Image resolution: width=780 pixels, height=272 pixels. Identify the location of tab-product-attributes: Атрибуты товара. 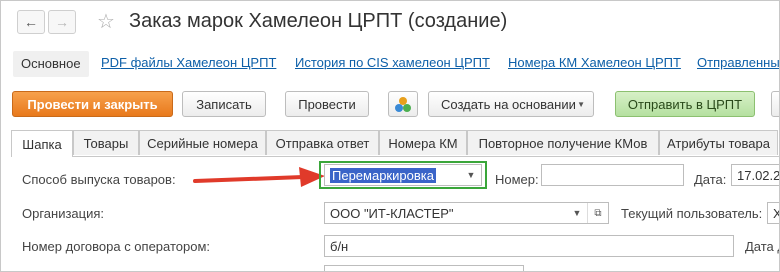
(718, 142).